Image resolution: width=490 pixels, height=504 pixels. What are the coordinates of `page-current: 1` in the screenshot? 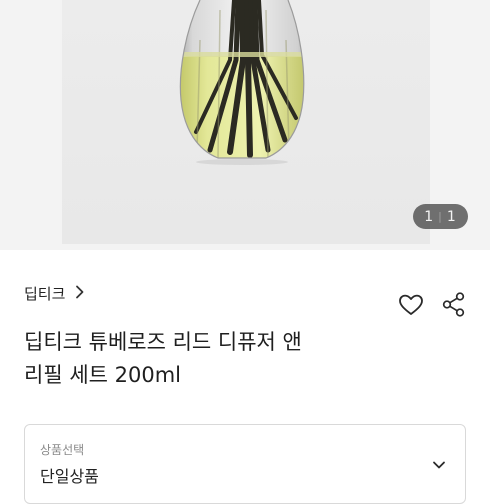 It's located at (429, 217).